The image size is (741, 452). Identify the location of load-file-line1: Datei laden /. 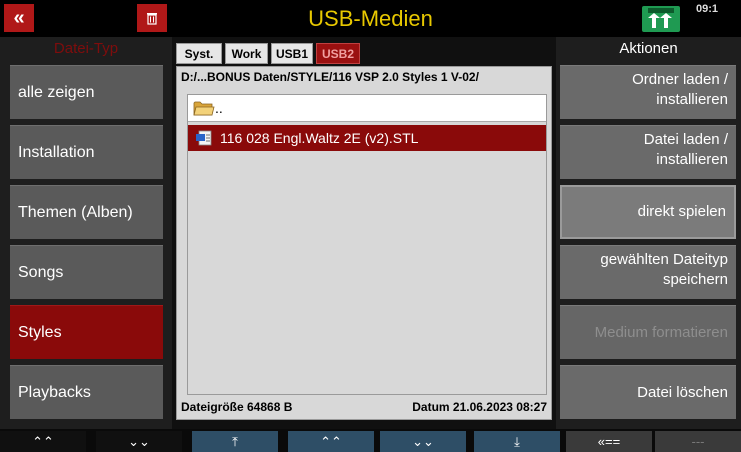
(685, 139).